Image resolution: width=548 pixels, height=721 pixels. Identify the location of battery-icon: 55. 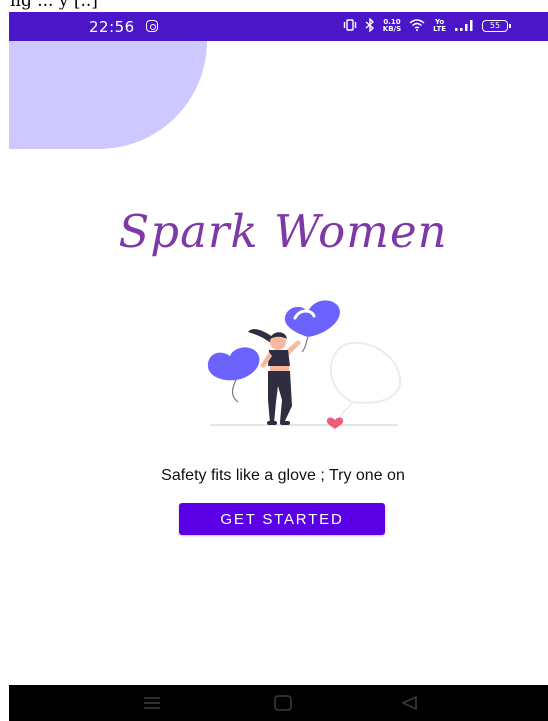
(496, 26).